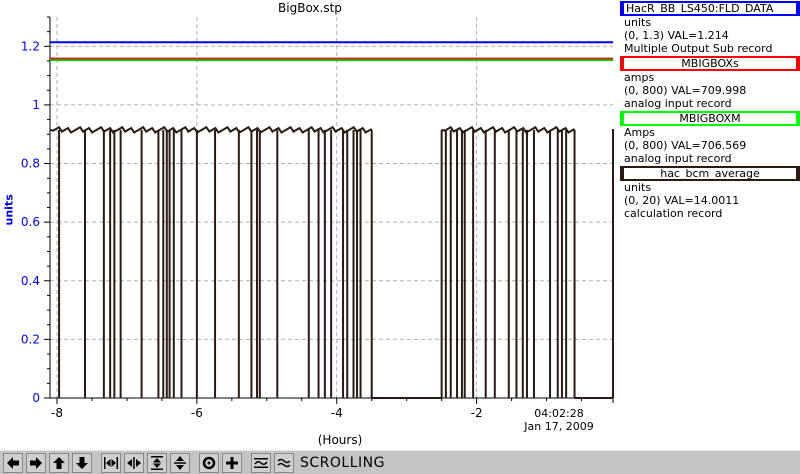 Image resolution: width=800 pixels, height=474 pixels. What do you see at coordinates (284, 462) in the screenshot?
I see `pan-icon` at bounding box center [284, 462].